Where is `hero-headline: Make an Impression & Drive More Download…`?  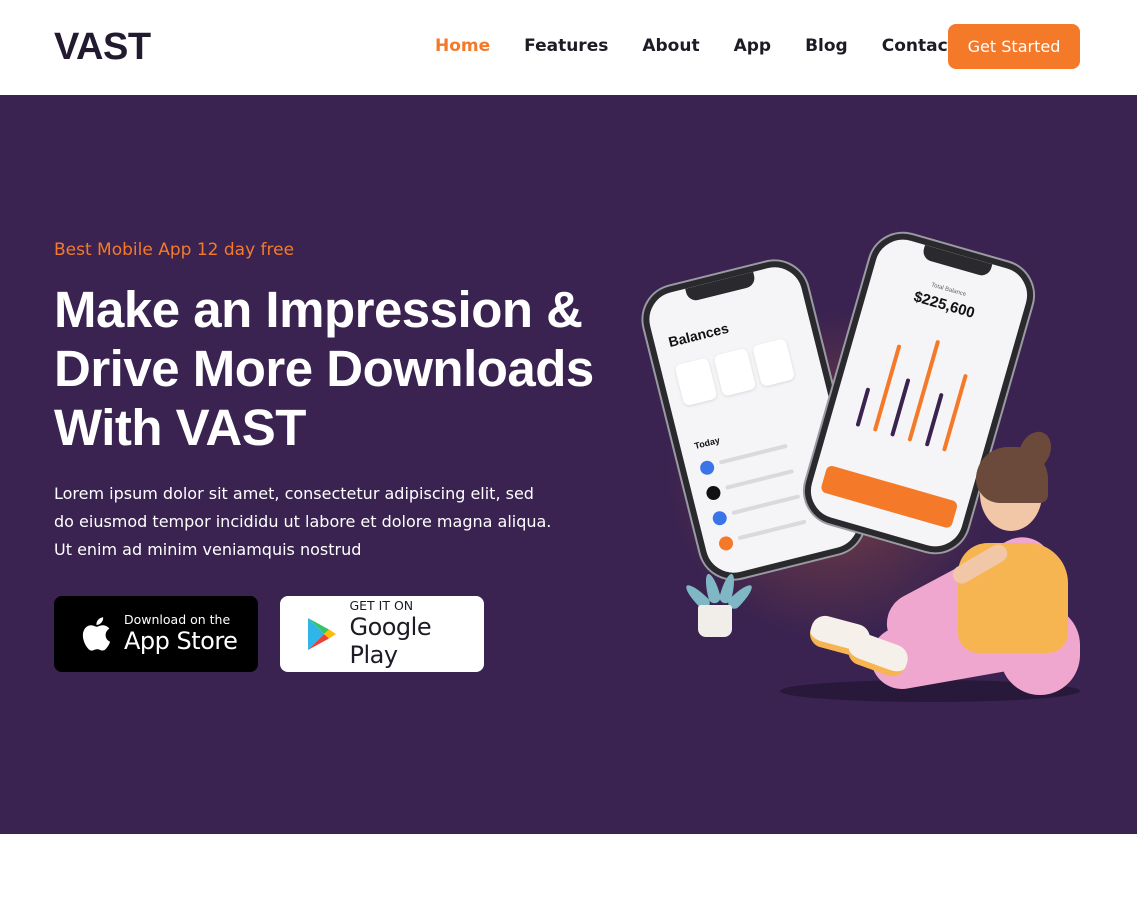 hero-headline: Make an Impression & Drive More Download… is located at coordinates (324, 368).